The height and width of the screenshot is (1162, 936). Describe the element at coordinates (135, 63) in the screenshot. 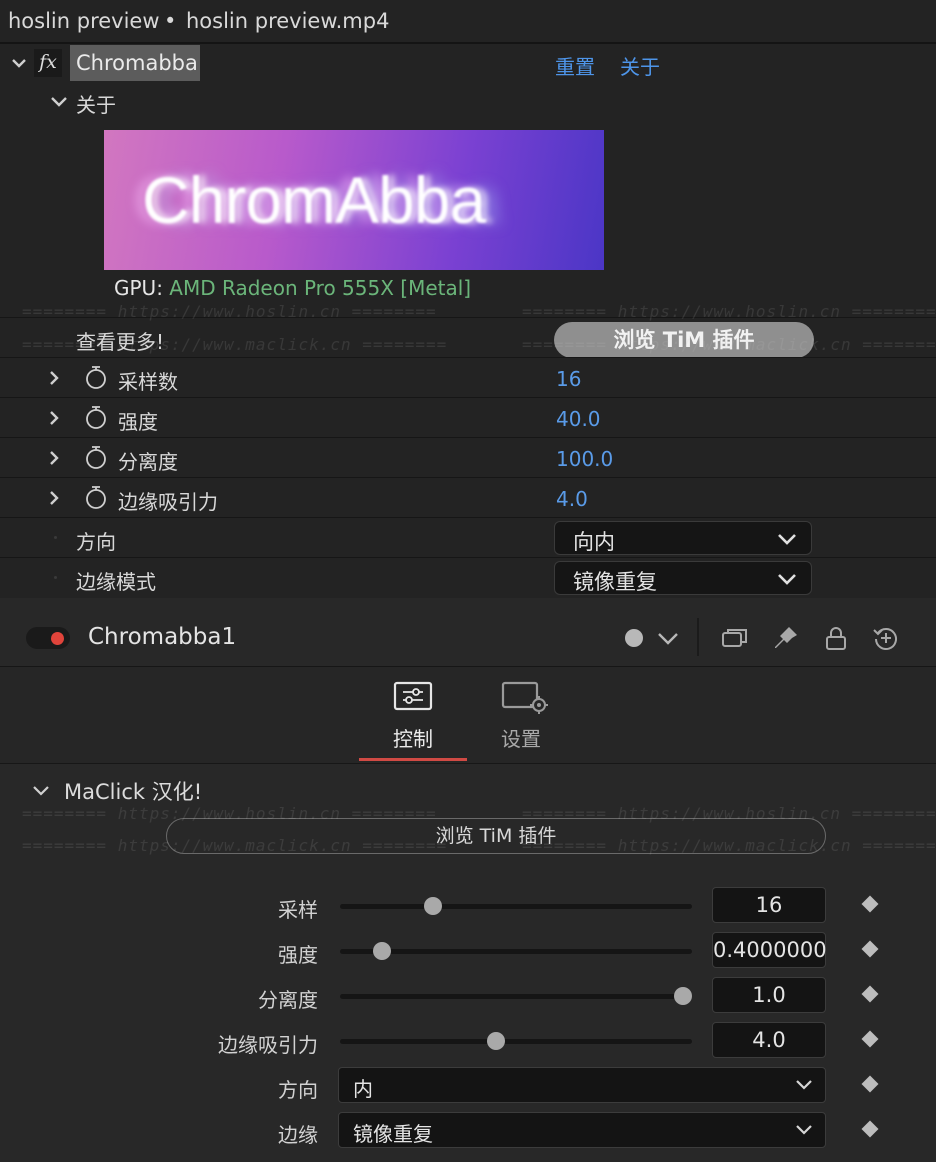

I see `effect-name: Chromabba` at that location.